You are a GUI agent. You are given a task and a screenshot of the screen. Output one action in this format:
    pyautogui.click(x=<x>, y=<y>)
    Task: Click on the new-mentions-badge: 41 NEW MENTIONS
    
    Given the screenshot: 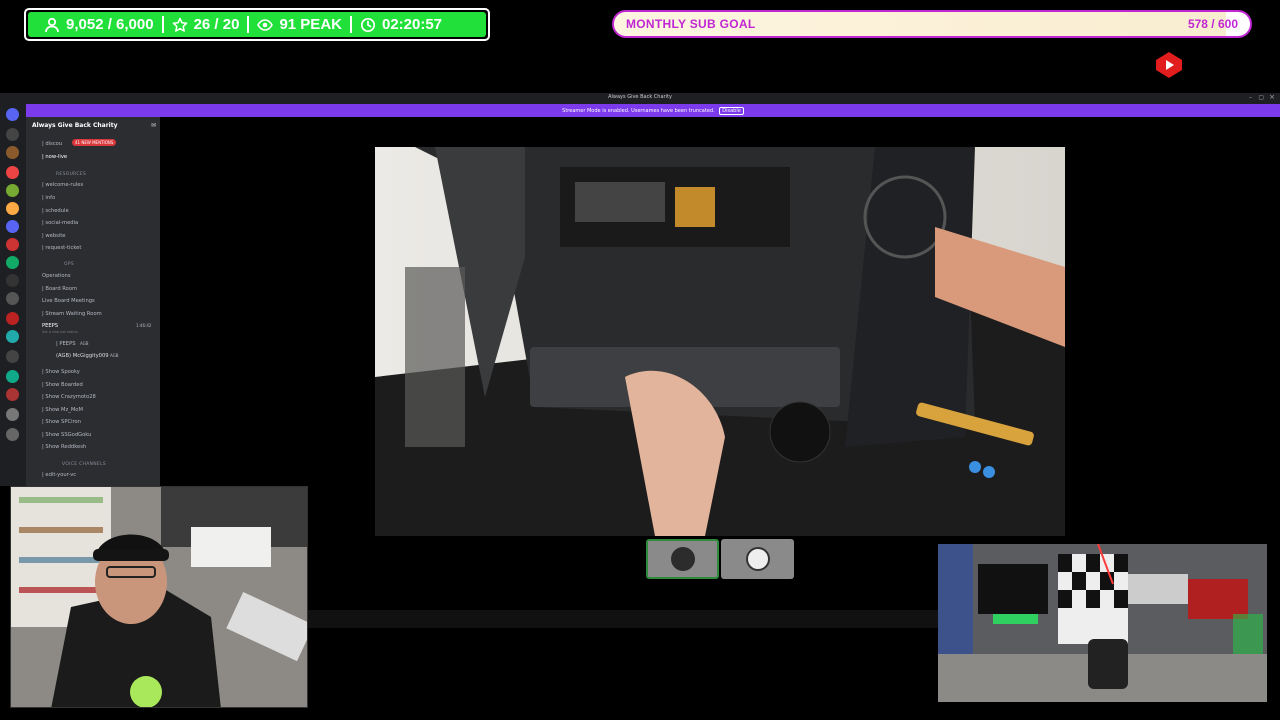 What is the action you would take?
    pyautogui.click(x=94, y=142)
    